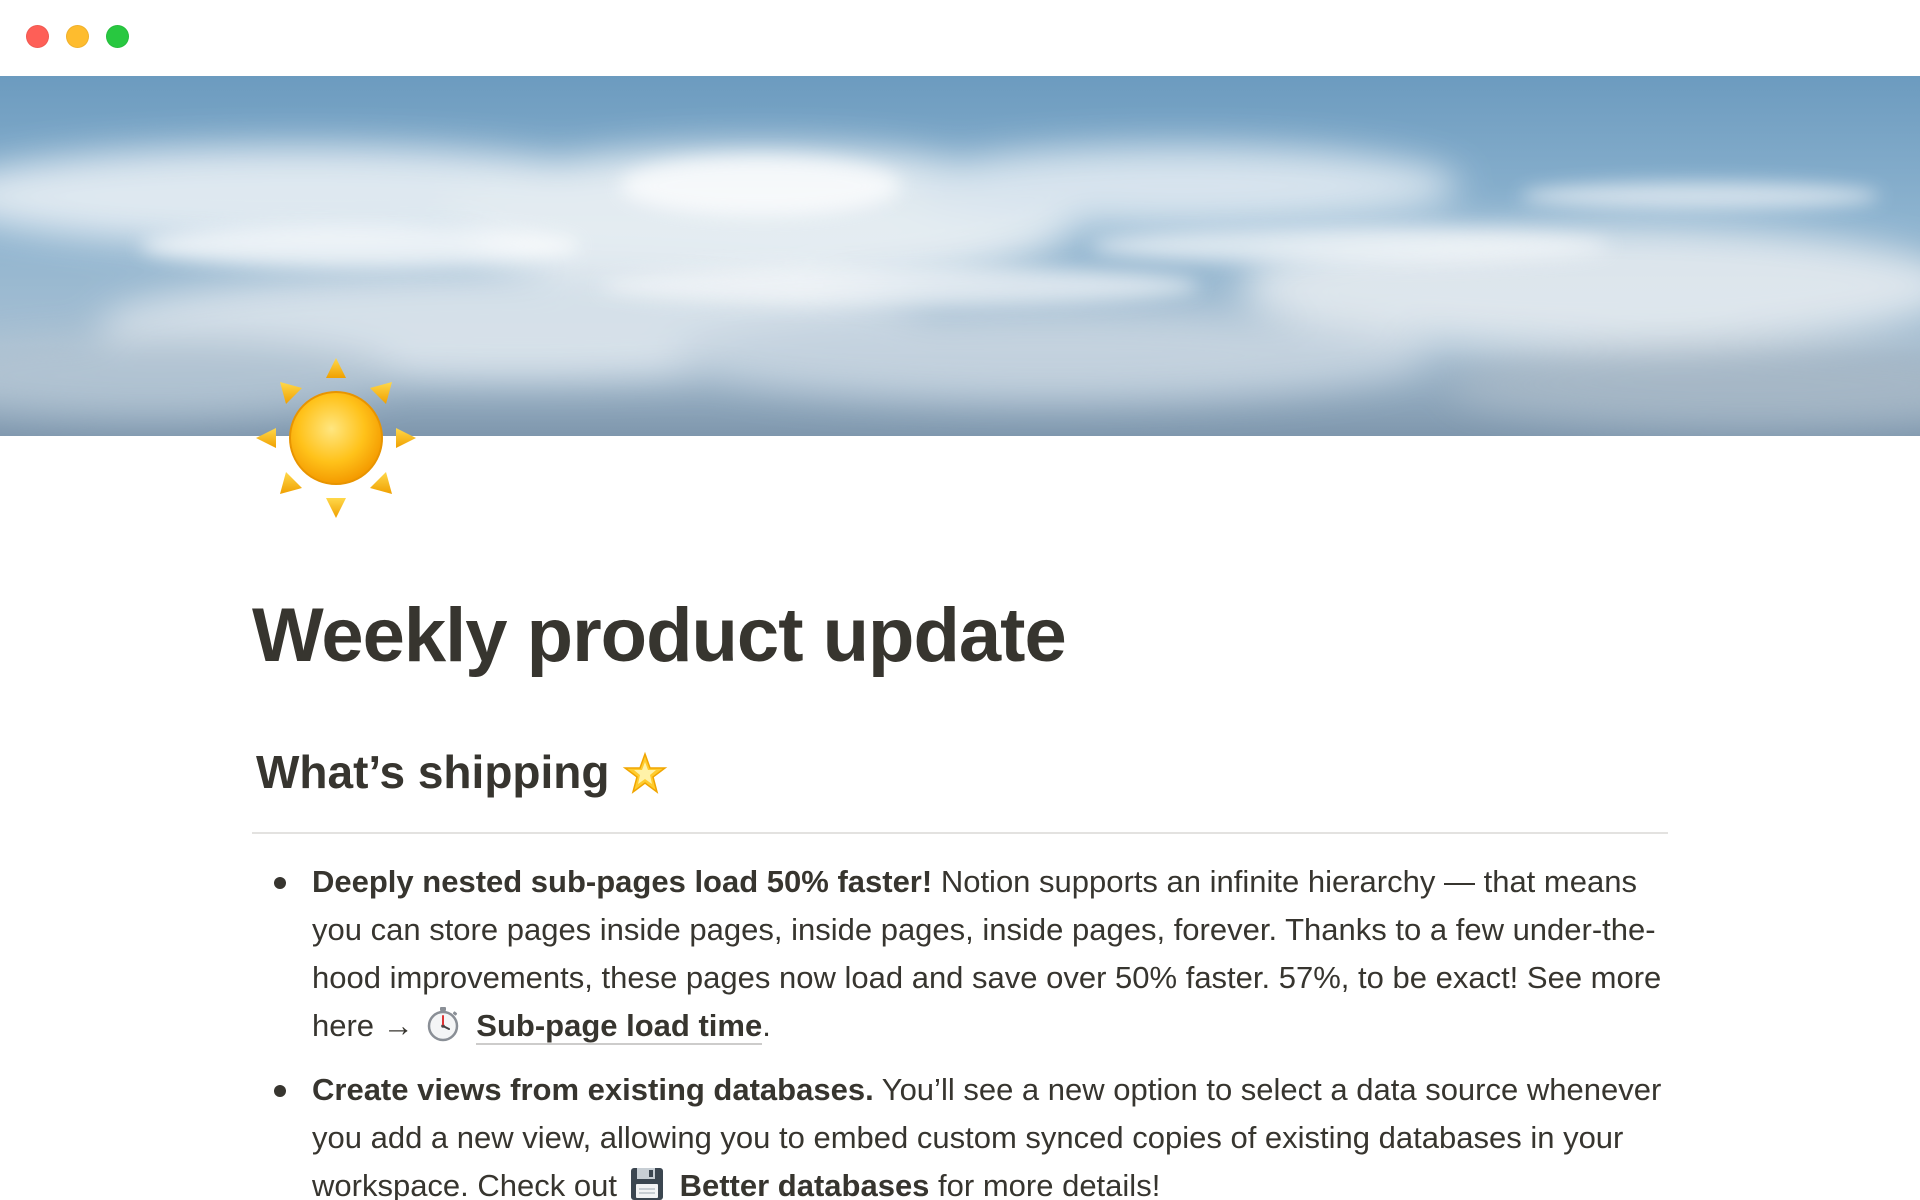 Image resolution: width=1920 pixels, height=1200 pixels. What do you see at coordinates (622, 881) in the screenshot?
I see `bullet-bold-text: Deeply nested sub-pages load 50% faster!` at bounding box center [622, 881].